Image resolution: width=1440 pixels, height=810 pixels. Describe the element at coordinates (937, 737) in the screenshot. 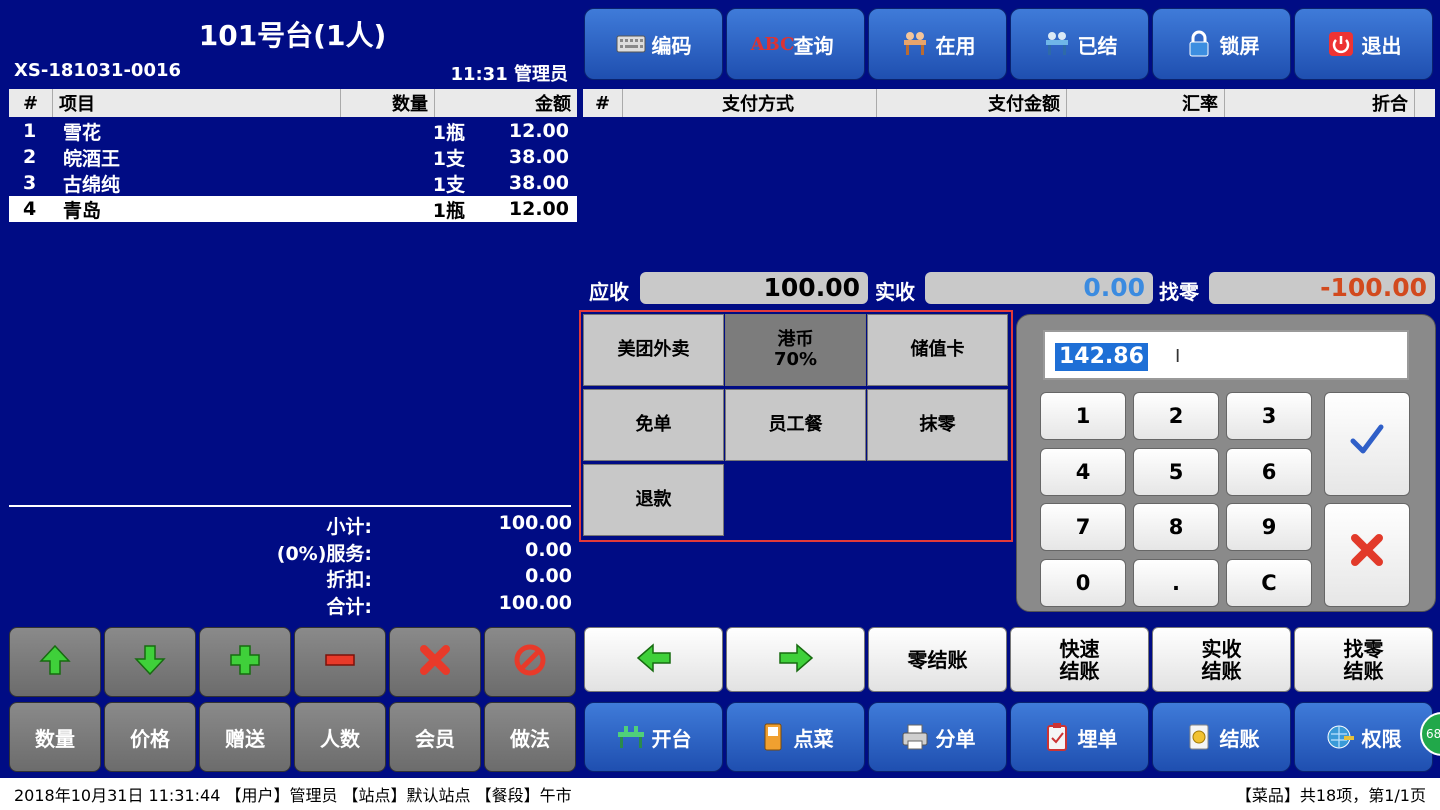

I see `split-bill-button: 分单` at that location.